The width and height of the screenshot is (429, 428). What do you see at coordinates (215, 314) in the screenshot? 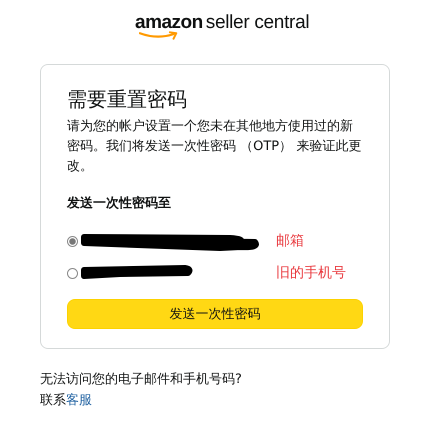
I see `send-otp-button: 发送一次性密码` at bounding box center [215, 314].